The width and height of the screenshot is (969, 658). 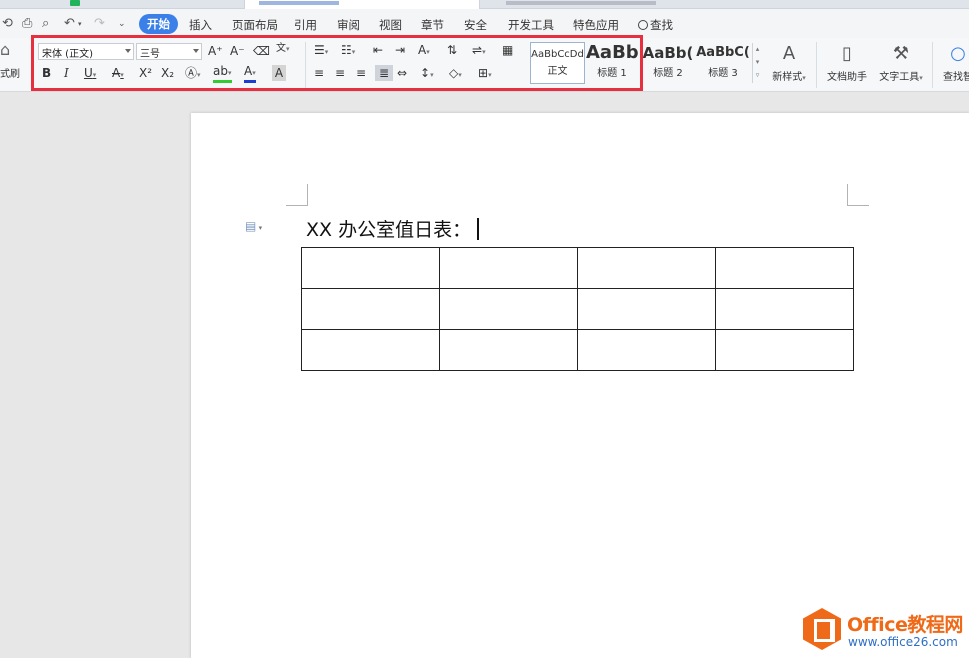 What do you see at coordinates (723, 73) in the screenshot?
I see `style-name: 标题 3` at bounding box center [723, 73].